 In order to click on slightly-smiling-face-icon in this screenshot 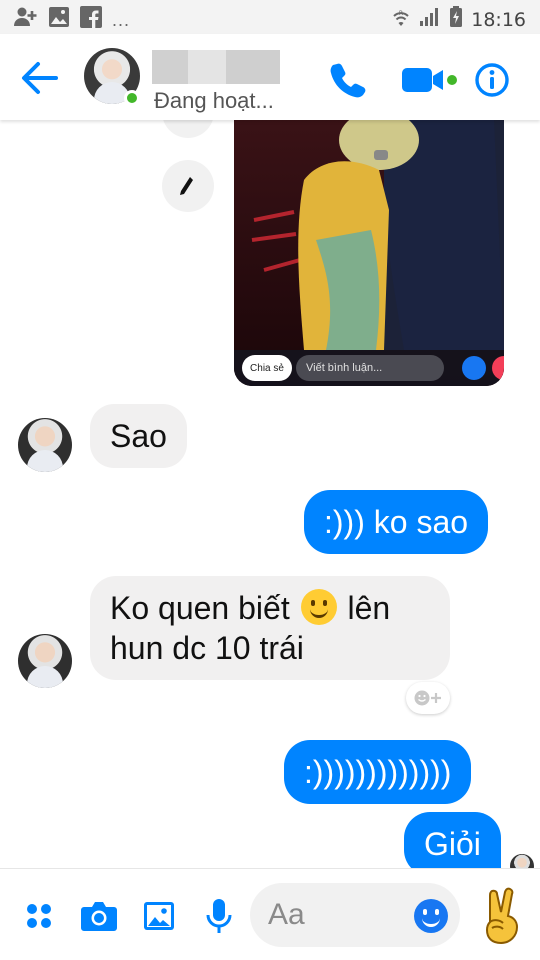, I will do `click(318, 607)`.